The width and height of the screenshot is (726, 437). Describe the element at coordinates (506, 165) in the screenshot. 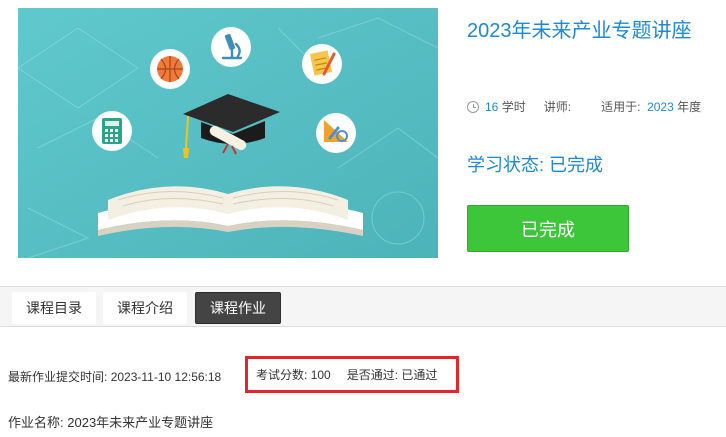

I see `status-label: 学习状态:` at that location.